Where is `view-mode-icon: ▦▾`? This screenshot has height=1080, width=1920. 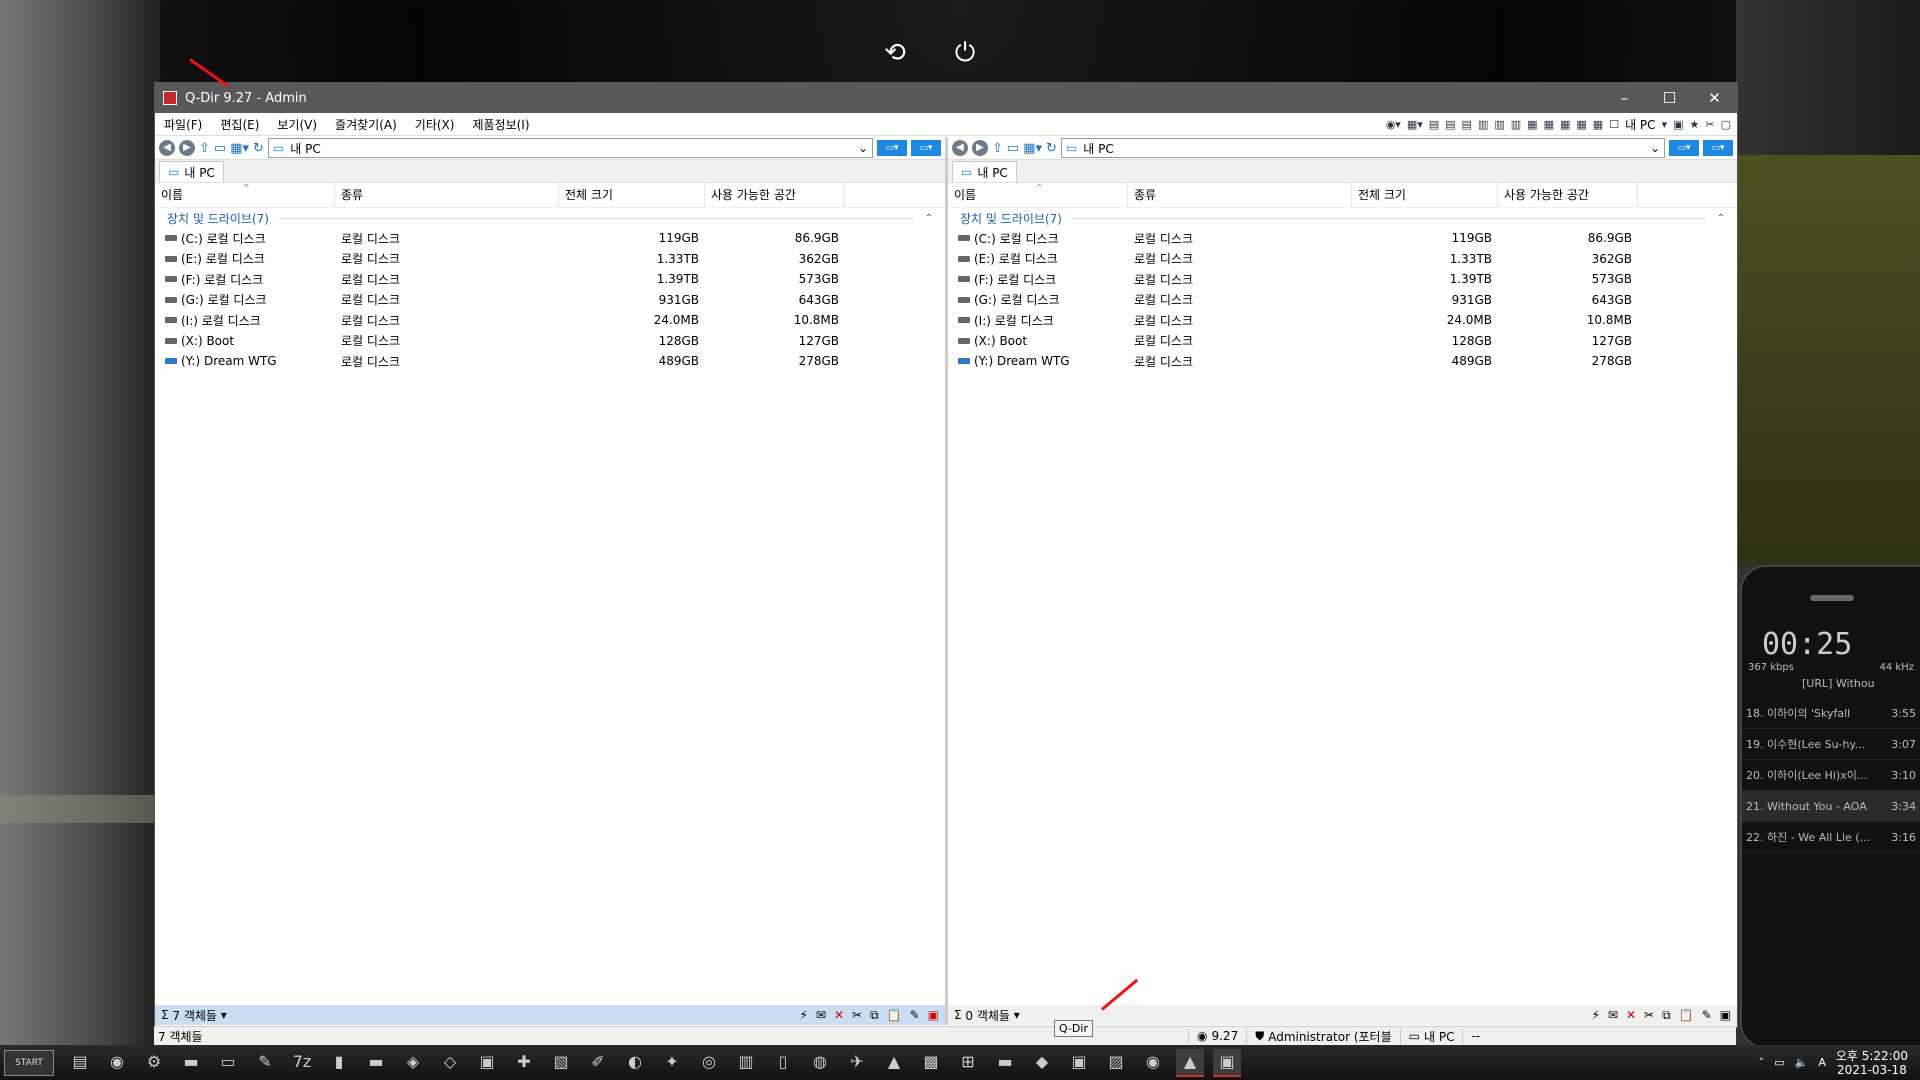
view-mode-icon: ▦▾ is located at coordinates (1032, 148).